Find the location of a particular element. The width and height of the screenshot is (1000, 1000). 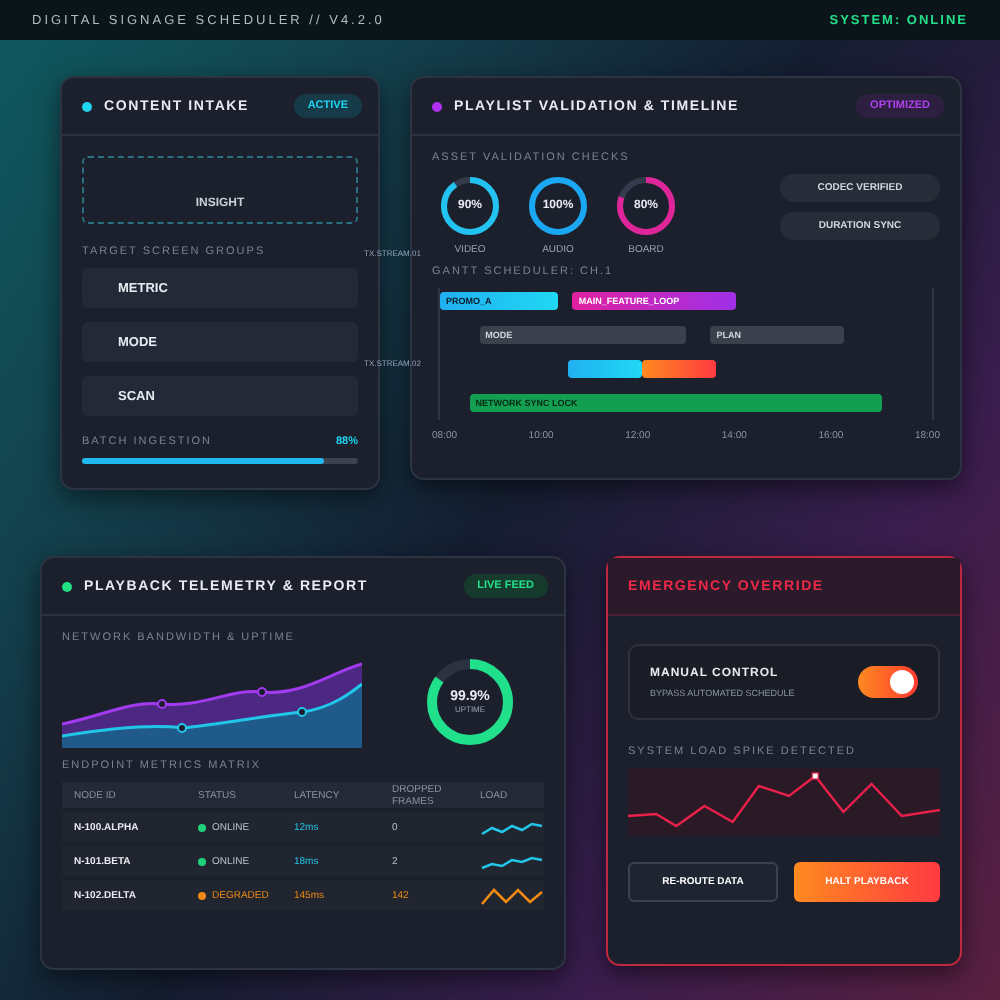

uptime-ring is located at coordinates (470, 702).